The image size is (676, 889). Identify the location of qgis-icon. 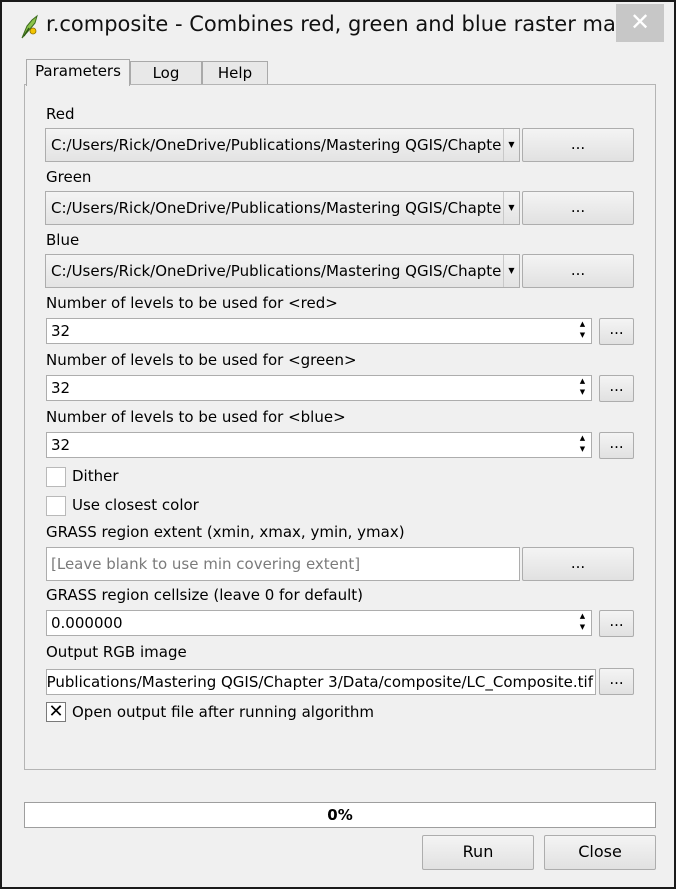
(29, 26).